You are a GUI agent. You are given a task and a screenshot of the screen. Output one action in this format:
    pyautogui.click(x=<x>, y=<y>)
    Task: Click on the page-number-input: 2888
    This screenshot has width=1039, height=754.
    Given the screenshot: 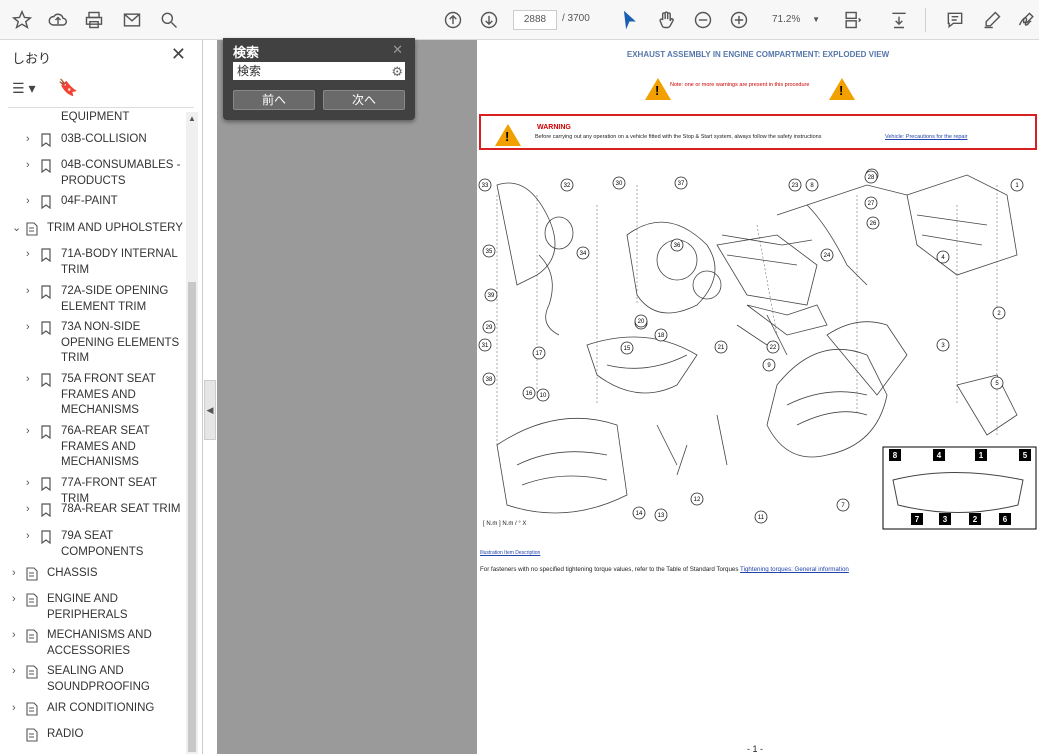 What is the action you would take?
    pyautogui.click(x=535, y=20)
    